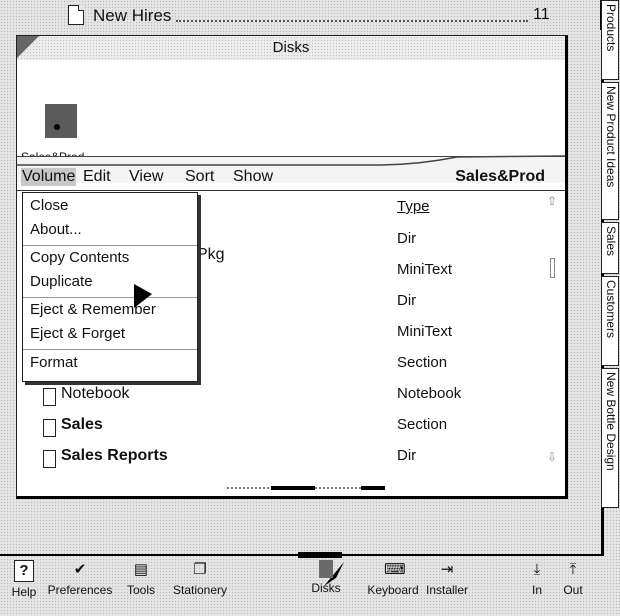 The width and height of the screenshot is (620, 616). What do you see at coordinates (429, 393) in the screenshot?
I see `type-cell: Notebook` at bounding box center [429, 393].